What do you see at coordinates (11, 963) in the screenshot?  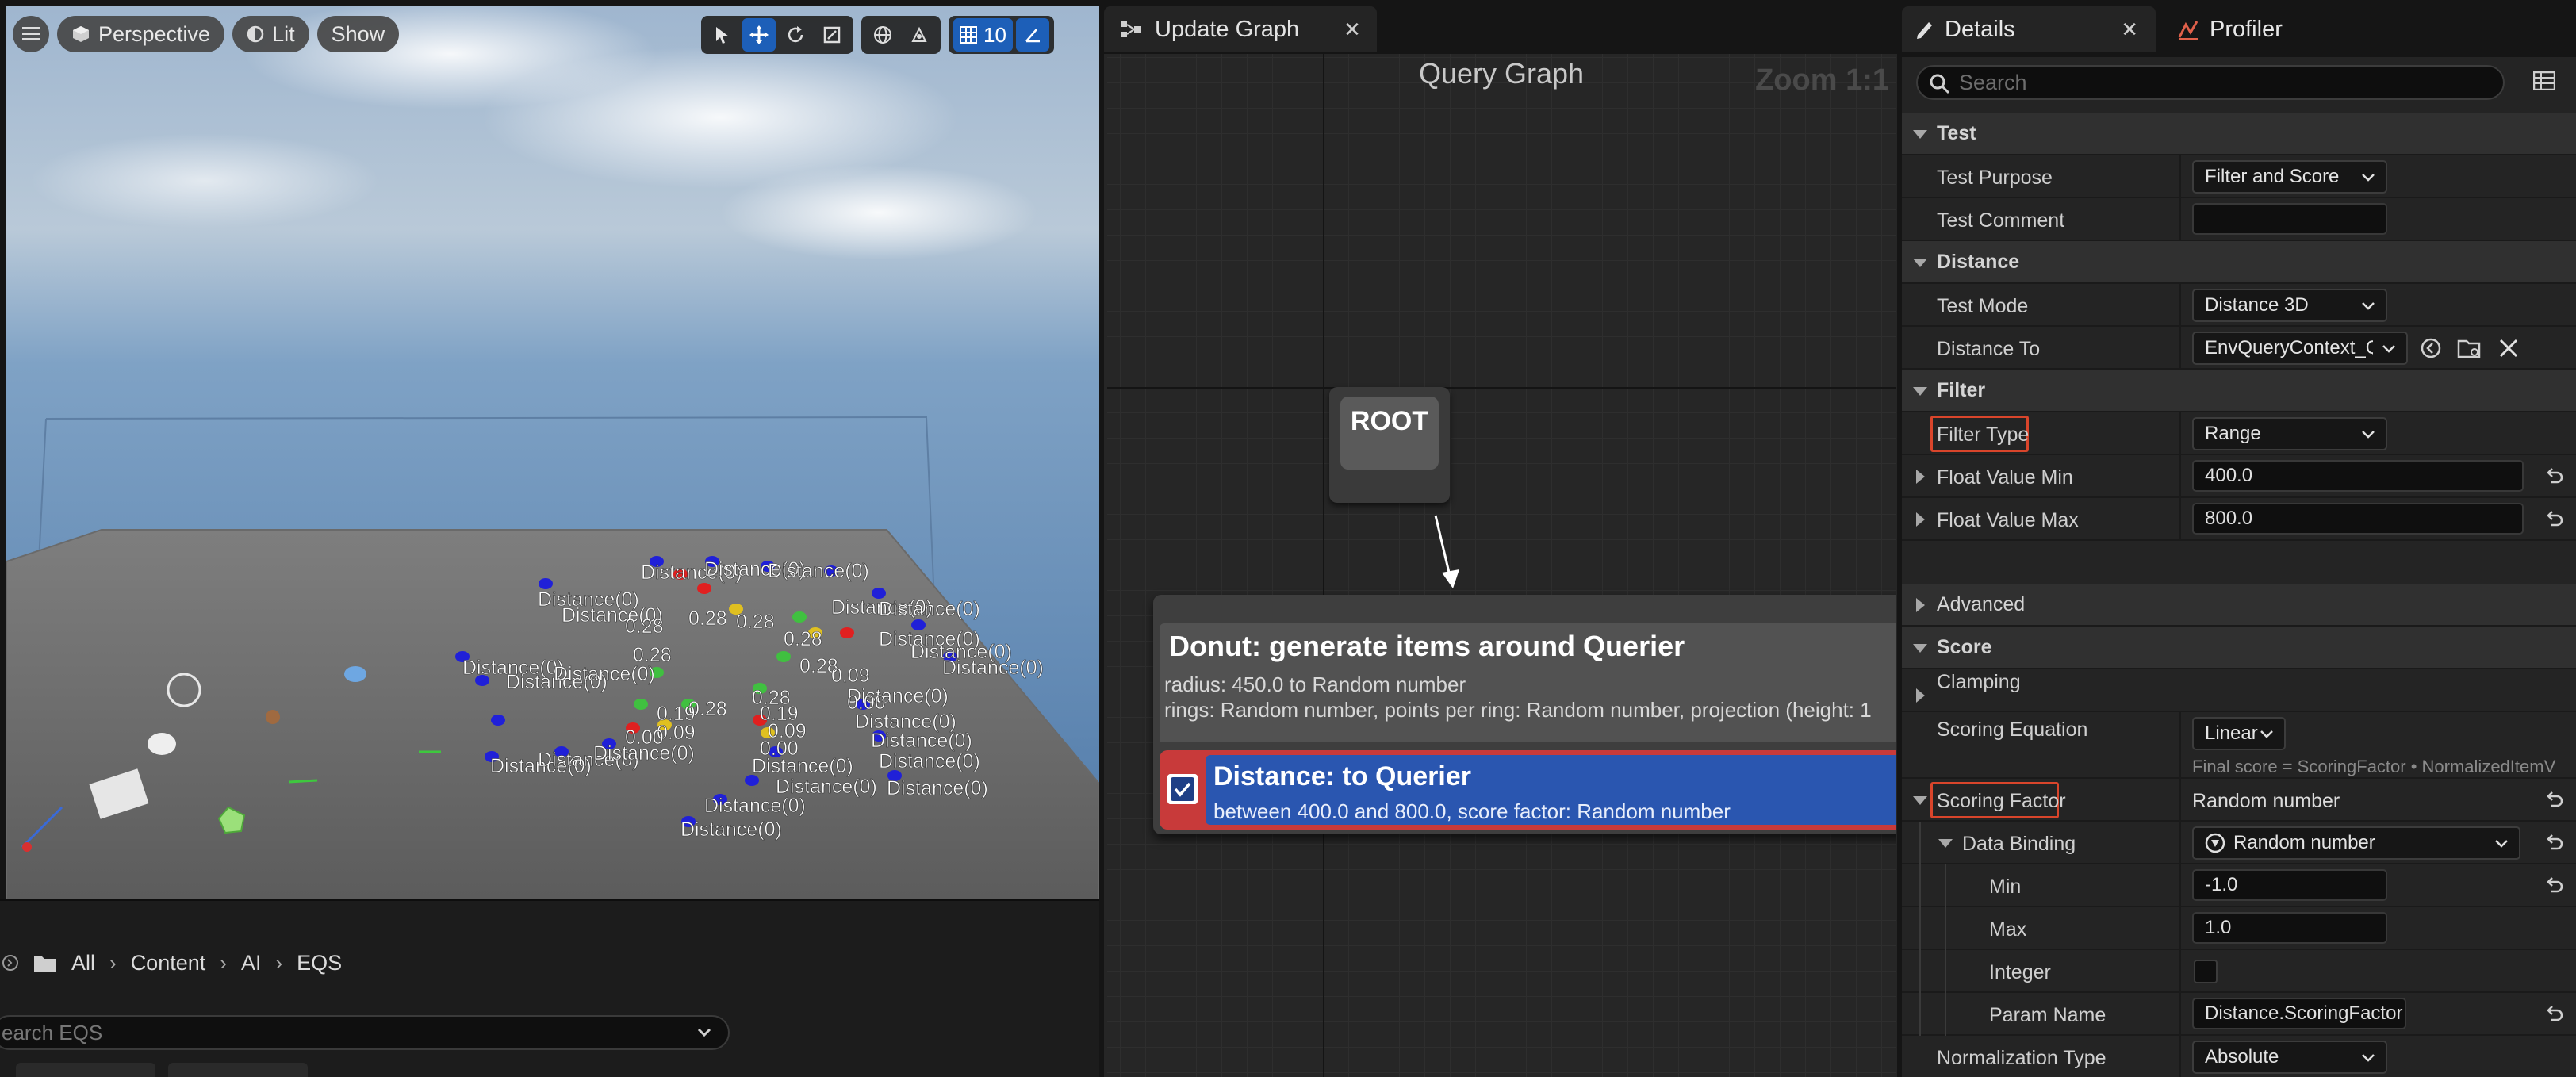 I see `history-icon` at bounding box center [11, 963].